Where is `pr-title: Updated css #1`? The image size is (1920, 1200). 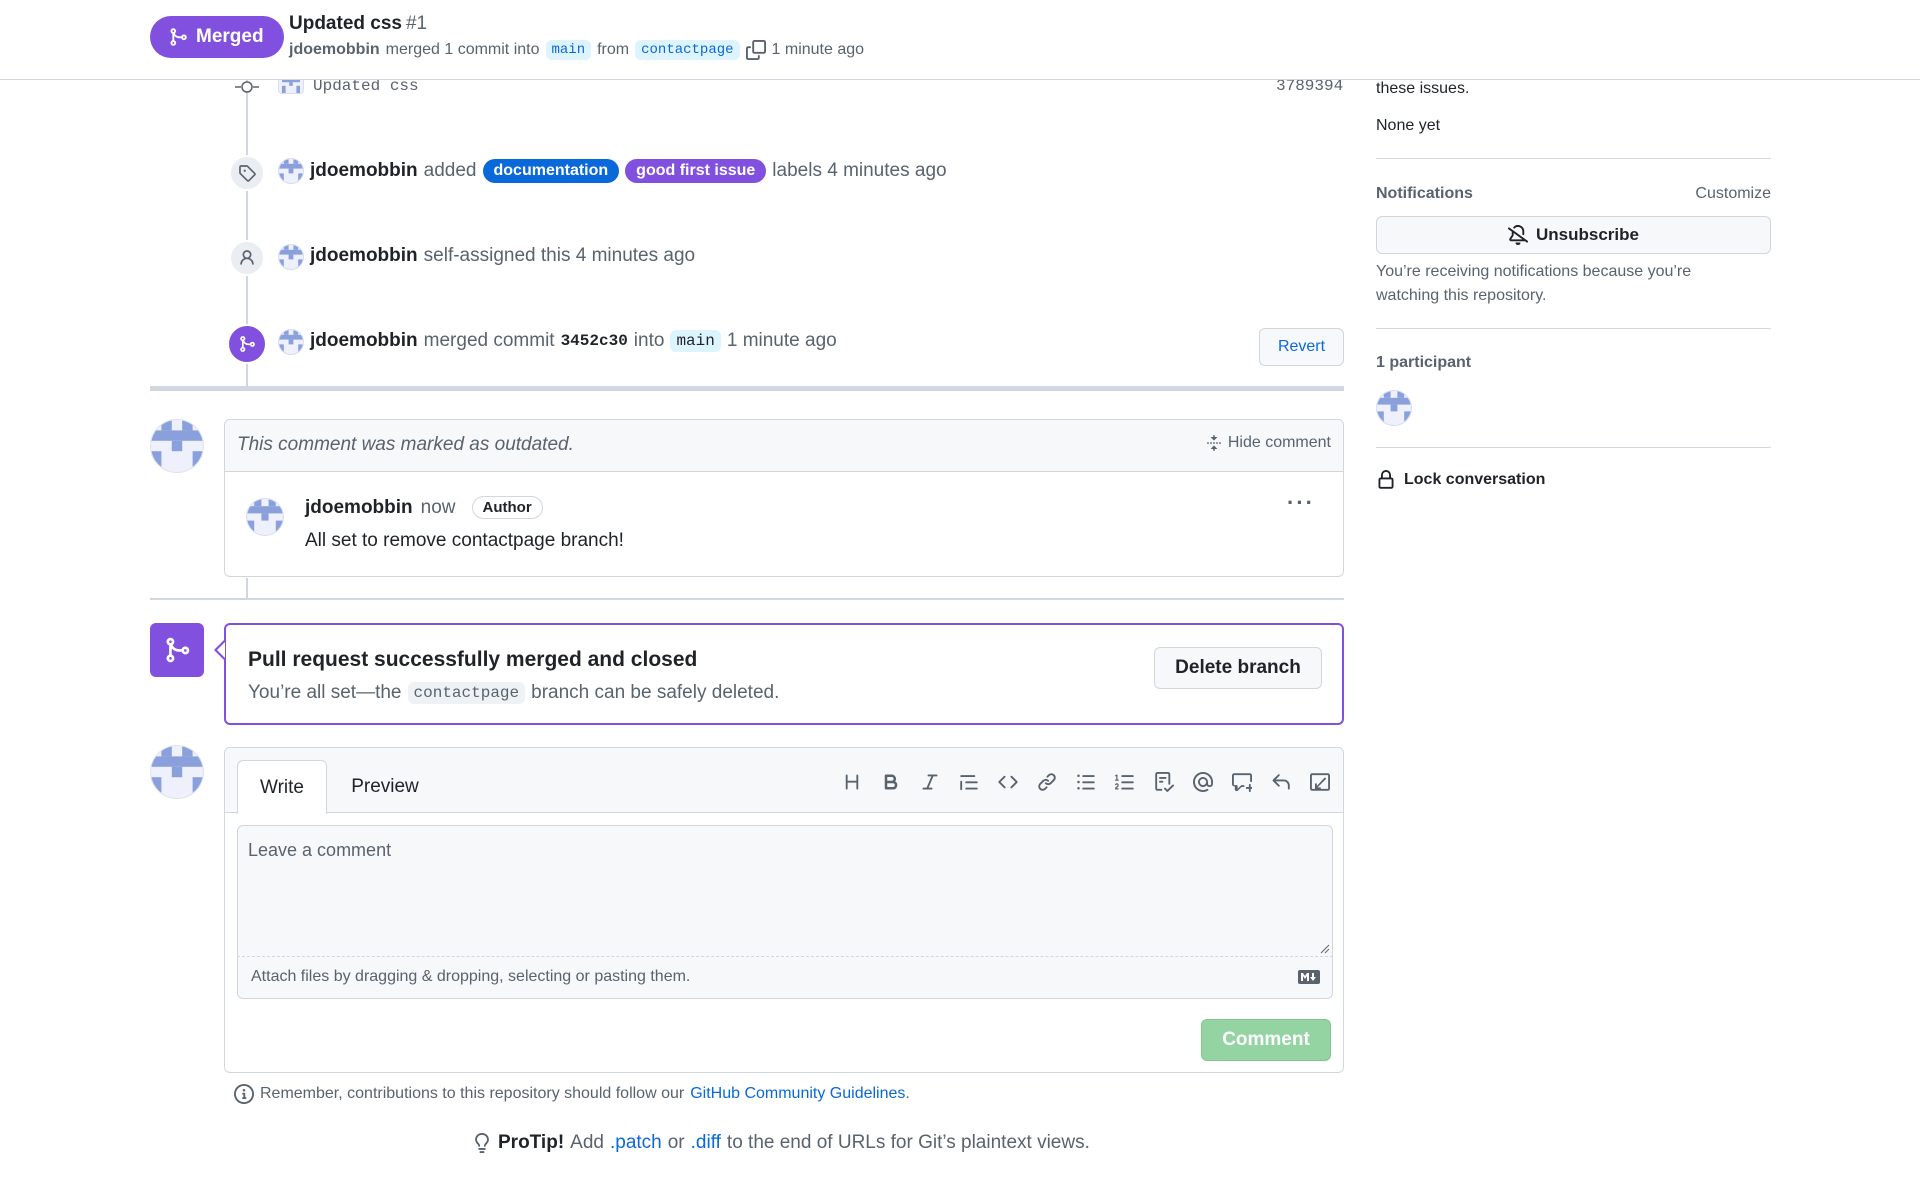 pr-title: Updated css #1 is located at coordinates (358, 24).